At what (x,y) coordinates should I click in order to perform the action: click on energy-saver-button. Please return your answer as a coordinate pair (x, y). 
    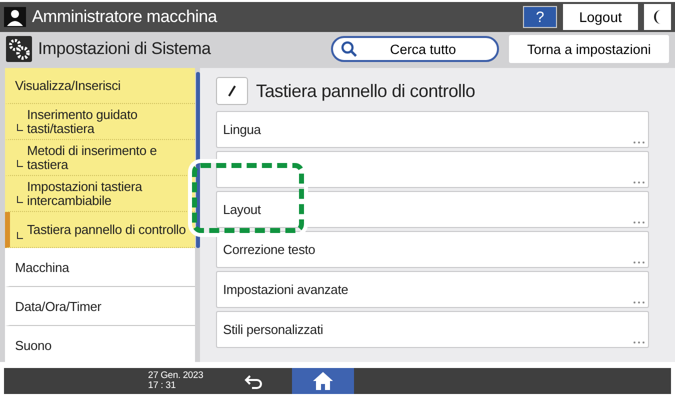
    Looking at the image, I should click on (657, 17).